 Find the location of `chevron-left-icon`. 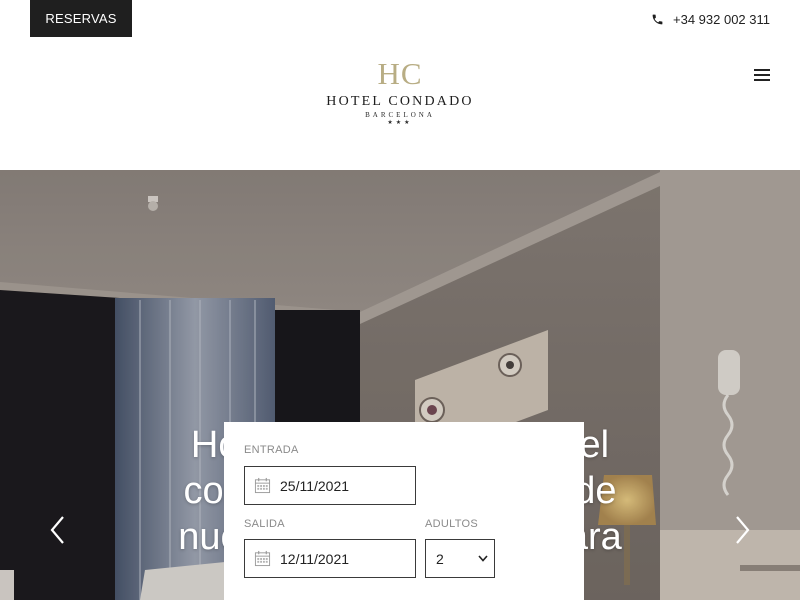

chevron-left-icon is located at coordinates (58, 530).